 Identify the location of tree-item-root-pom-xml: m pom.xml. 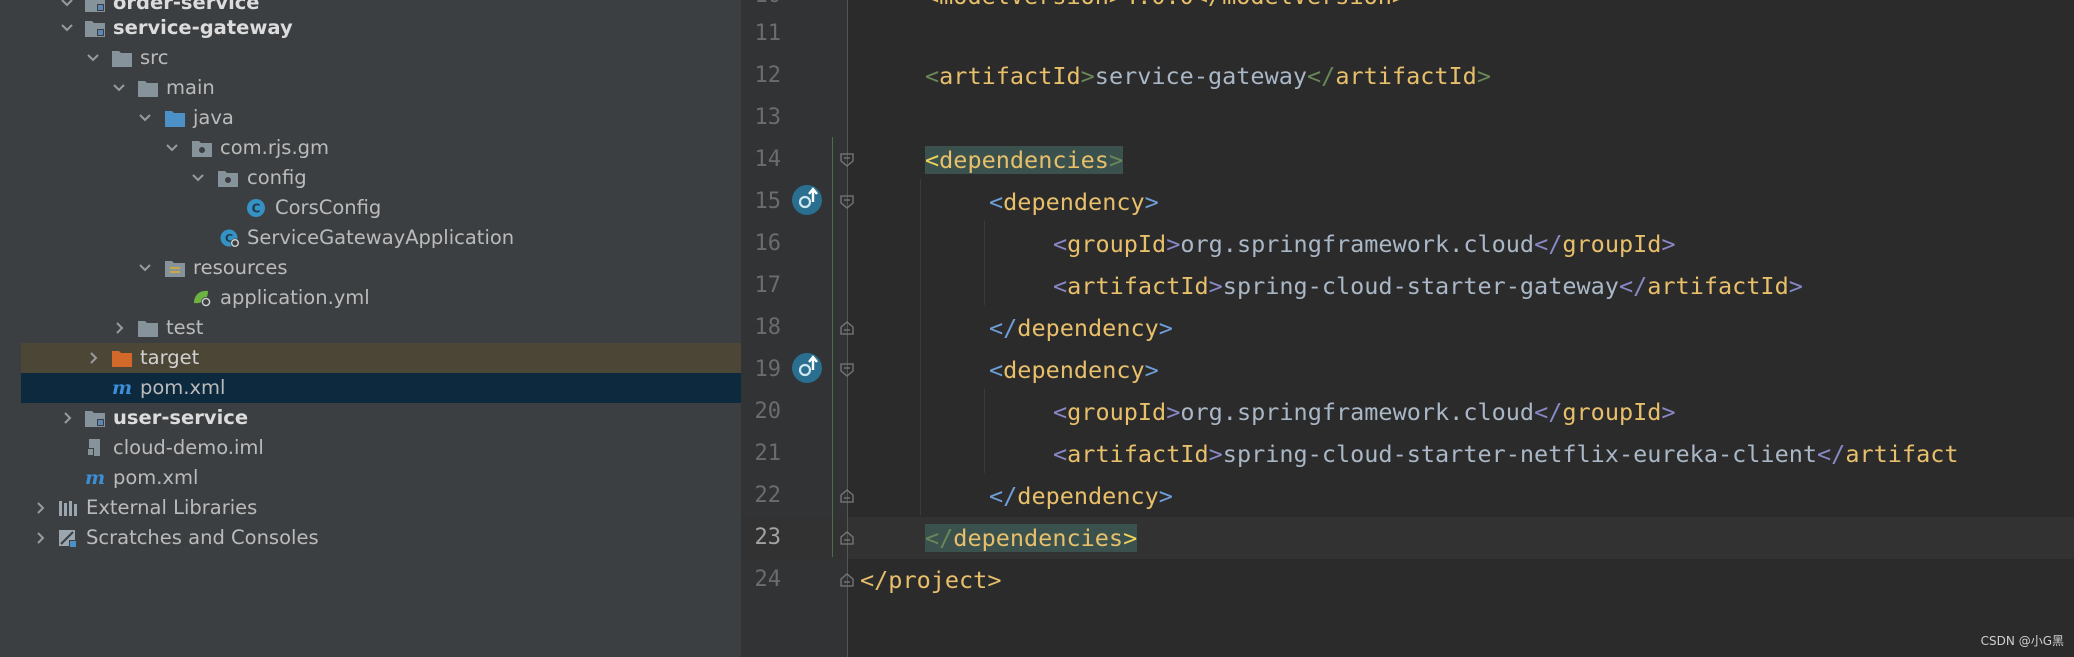
(381, 478).